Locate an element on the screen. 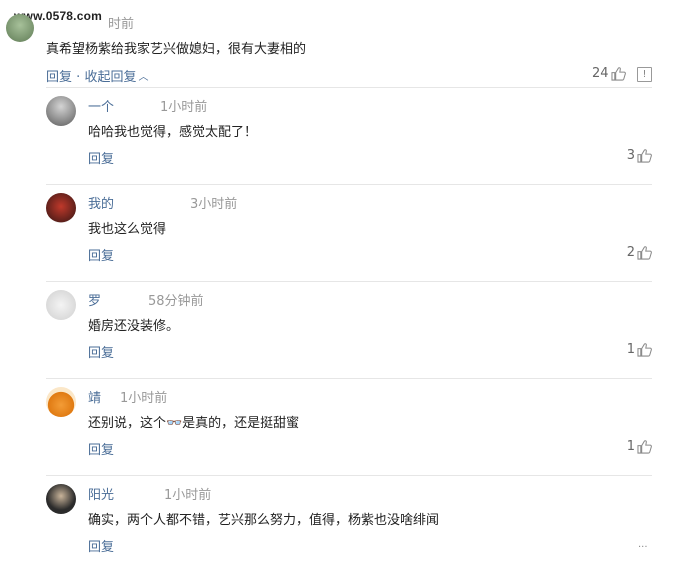 The height and width of the screenshot is (564, 680). reply-text: 确实，两个人都不错，艺兴那么努力，值得，杨紫也没啥绯闻 is located at coordinates (264, 520).